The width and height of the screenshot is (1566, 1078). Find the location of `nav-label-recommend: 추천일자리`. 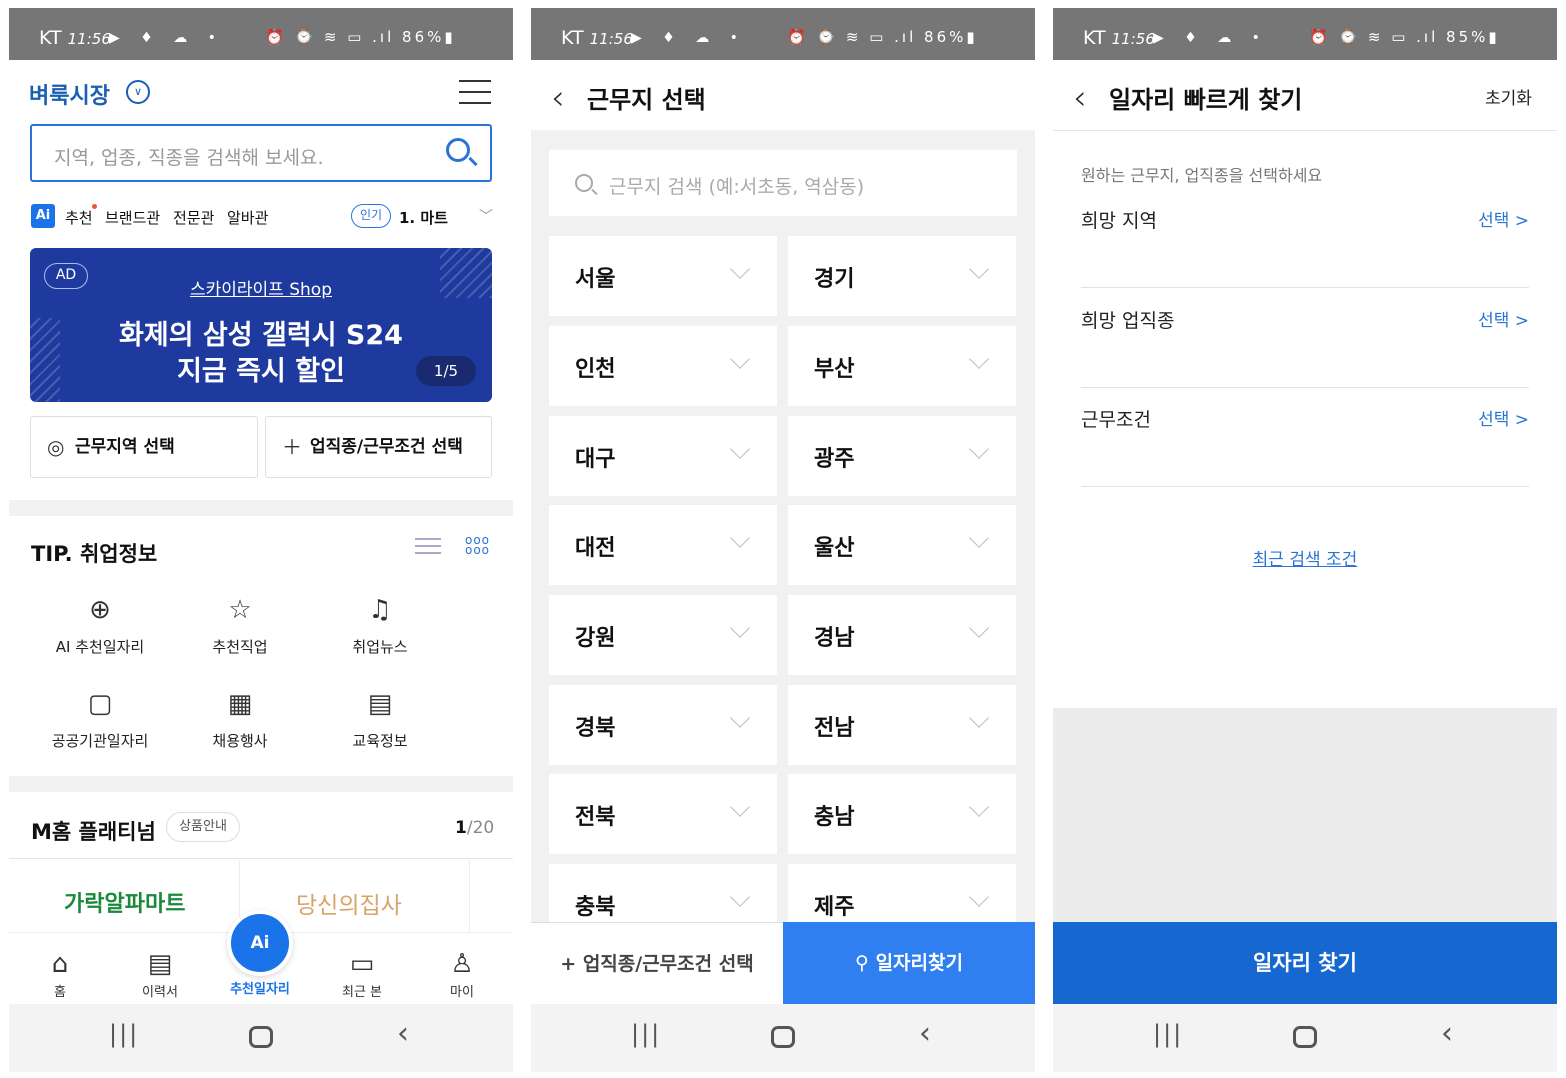

nav-label-recommend: 추천일자리 is located at coordinates (260, 987).